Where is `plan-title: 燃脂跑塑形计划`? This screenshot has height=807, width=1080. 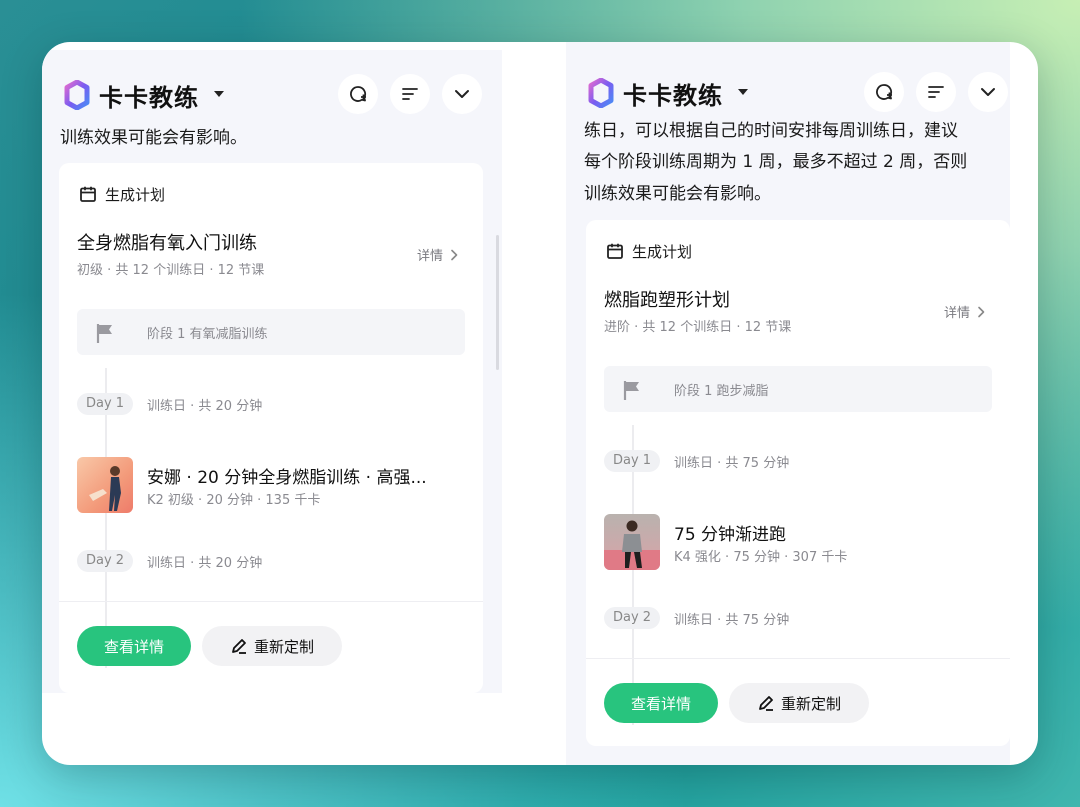
plan-title: 燃脂跑塑形计划 is located at coordinates (667, 300).